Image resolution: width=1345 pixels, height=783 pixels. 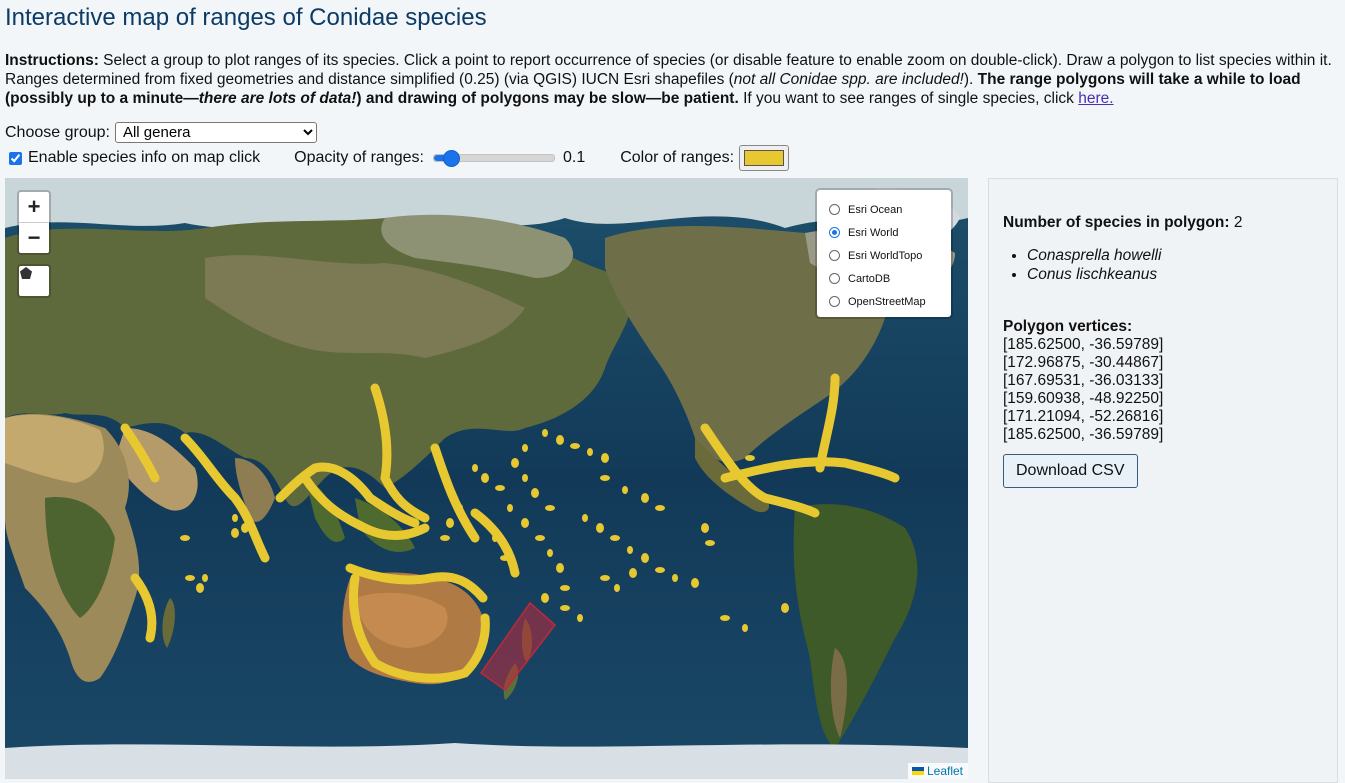 What do you see at coordinates (1175, 255) in the screenshot?
I see `species-item: Conasprella howelli` at bounding box center [1175, 255].